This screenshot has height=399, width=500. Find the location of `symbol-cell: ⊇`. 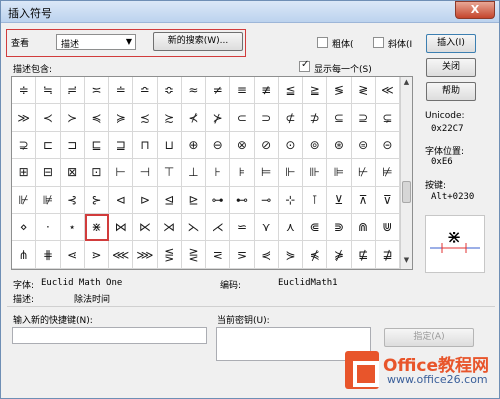

symbol-cell: ⊇ is located at coordinates (363, 118).